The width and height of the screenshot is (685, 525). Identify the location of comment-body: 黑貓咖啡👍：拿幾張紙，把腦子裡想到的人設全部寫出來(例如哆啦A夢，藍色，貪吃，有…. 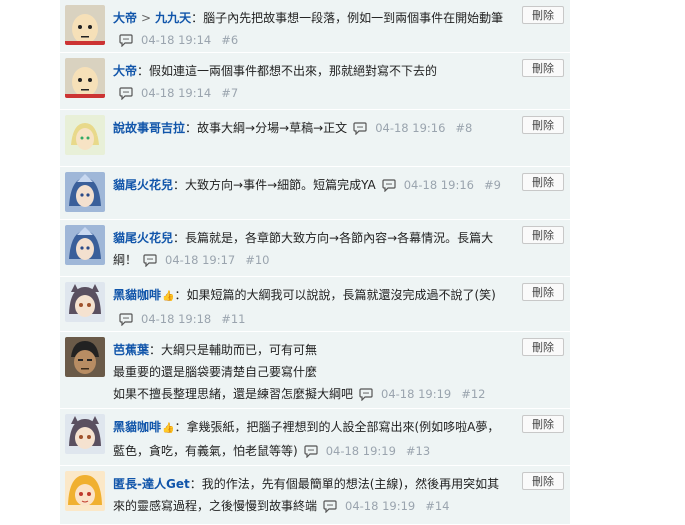
(312, 439).